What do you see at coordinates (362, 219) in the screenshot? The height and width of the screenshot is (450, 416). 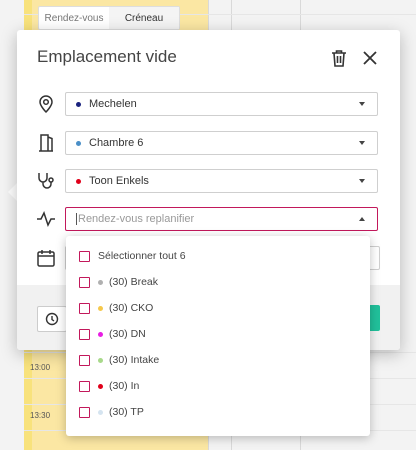 I see `chevron-up-icon` at bounding box center [362, 219].